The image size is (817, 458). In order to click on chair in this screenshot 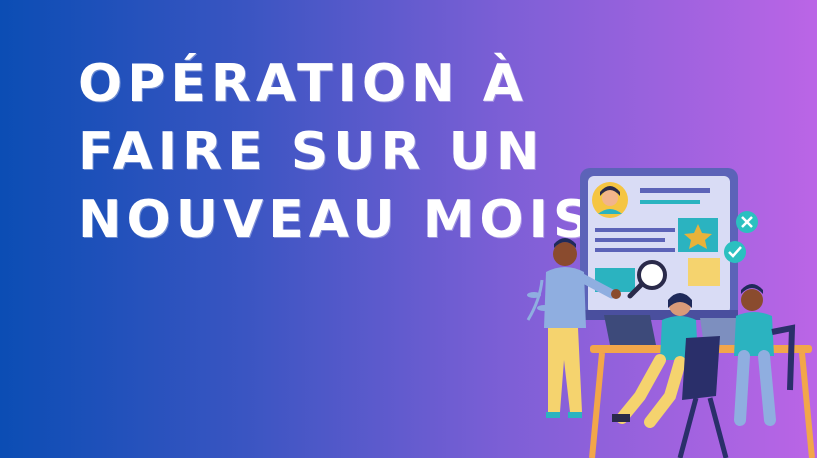, I will do `click(703, 397)`.